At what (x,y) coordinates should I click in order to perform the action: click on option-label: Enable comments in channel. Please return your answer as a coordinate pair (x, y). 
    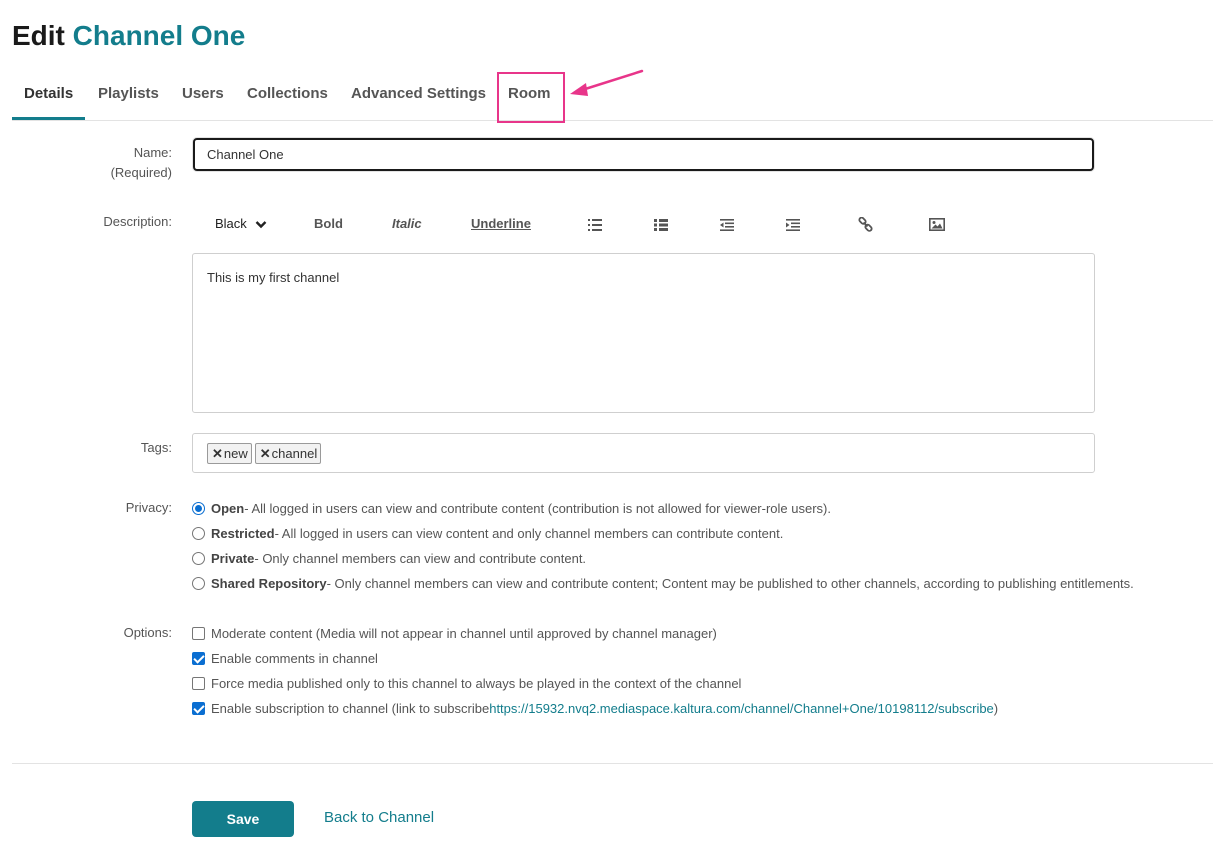
    Looking at the image, I should click on (294, 658).